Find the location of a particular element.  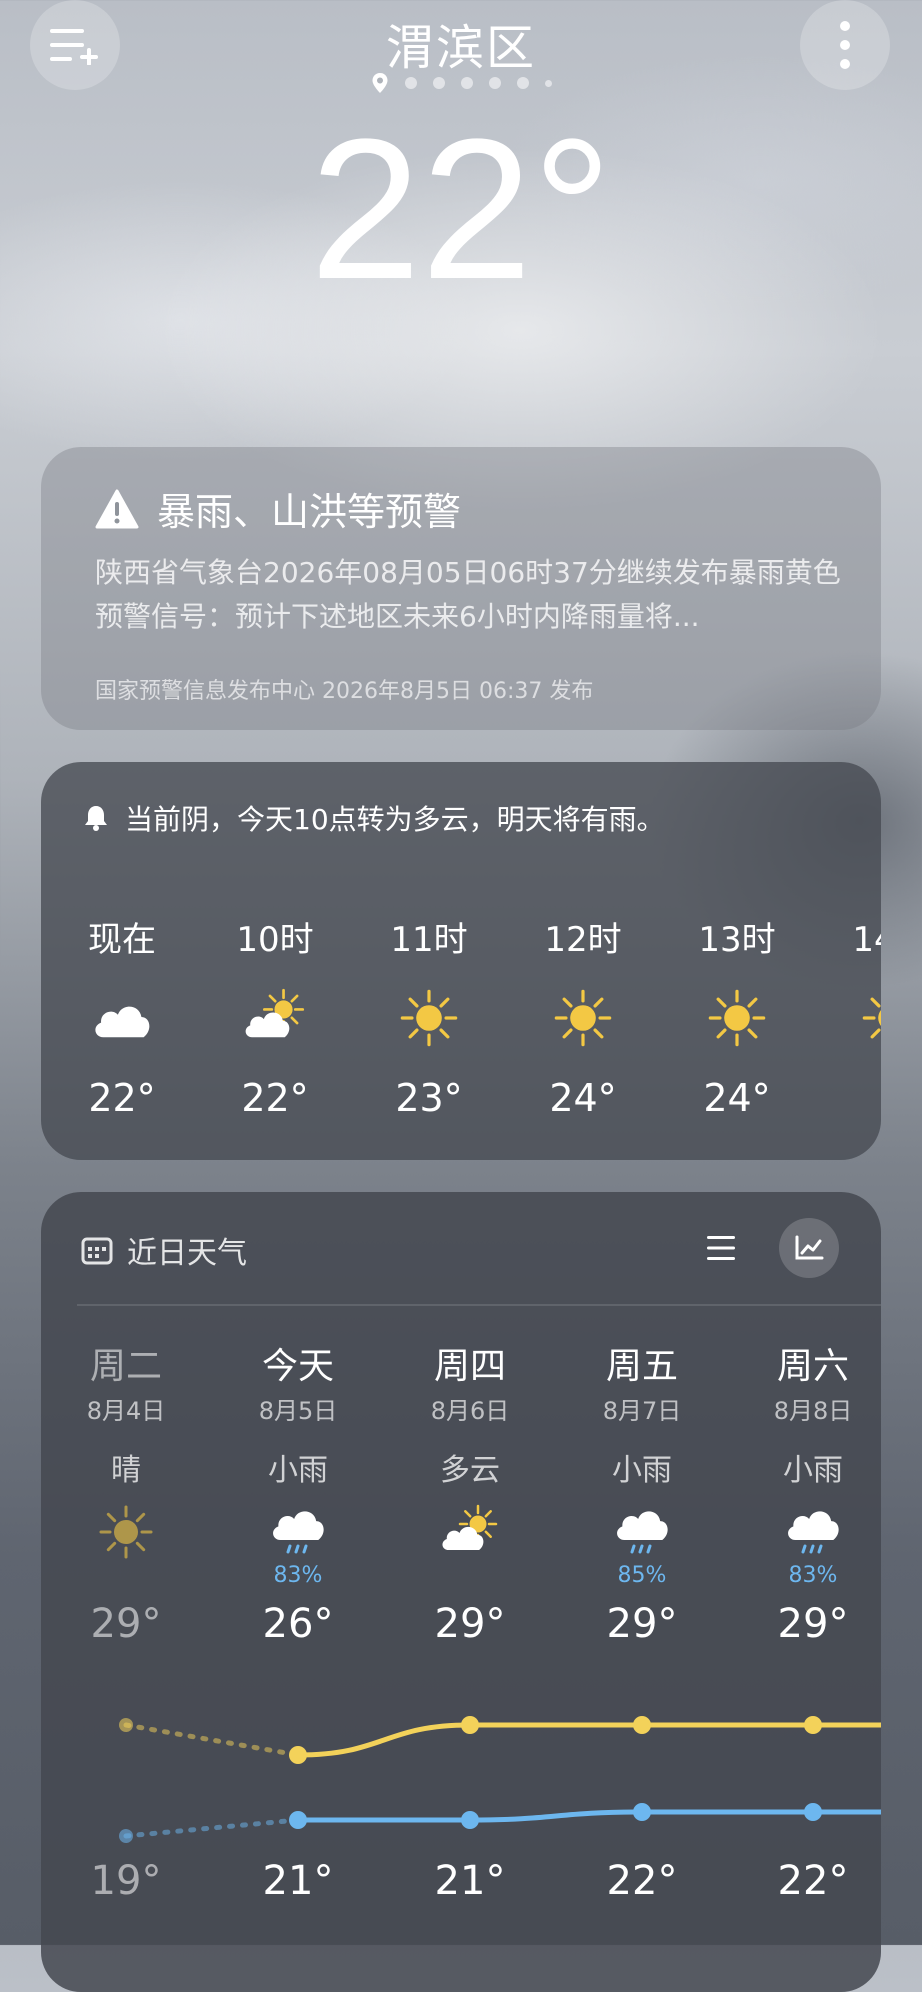

alert-title-row: 暴雨、山洪等预警 is located at coordinates (278, 508).